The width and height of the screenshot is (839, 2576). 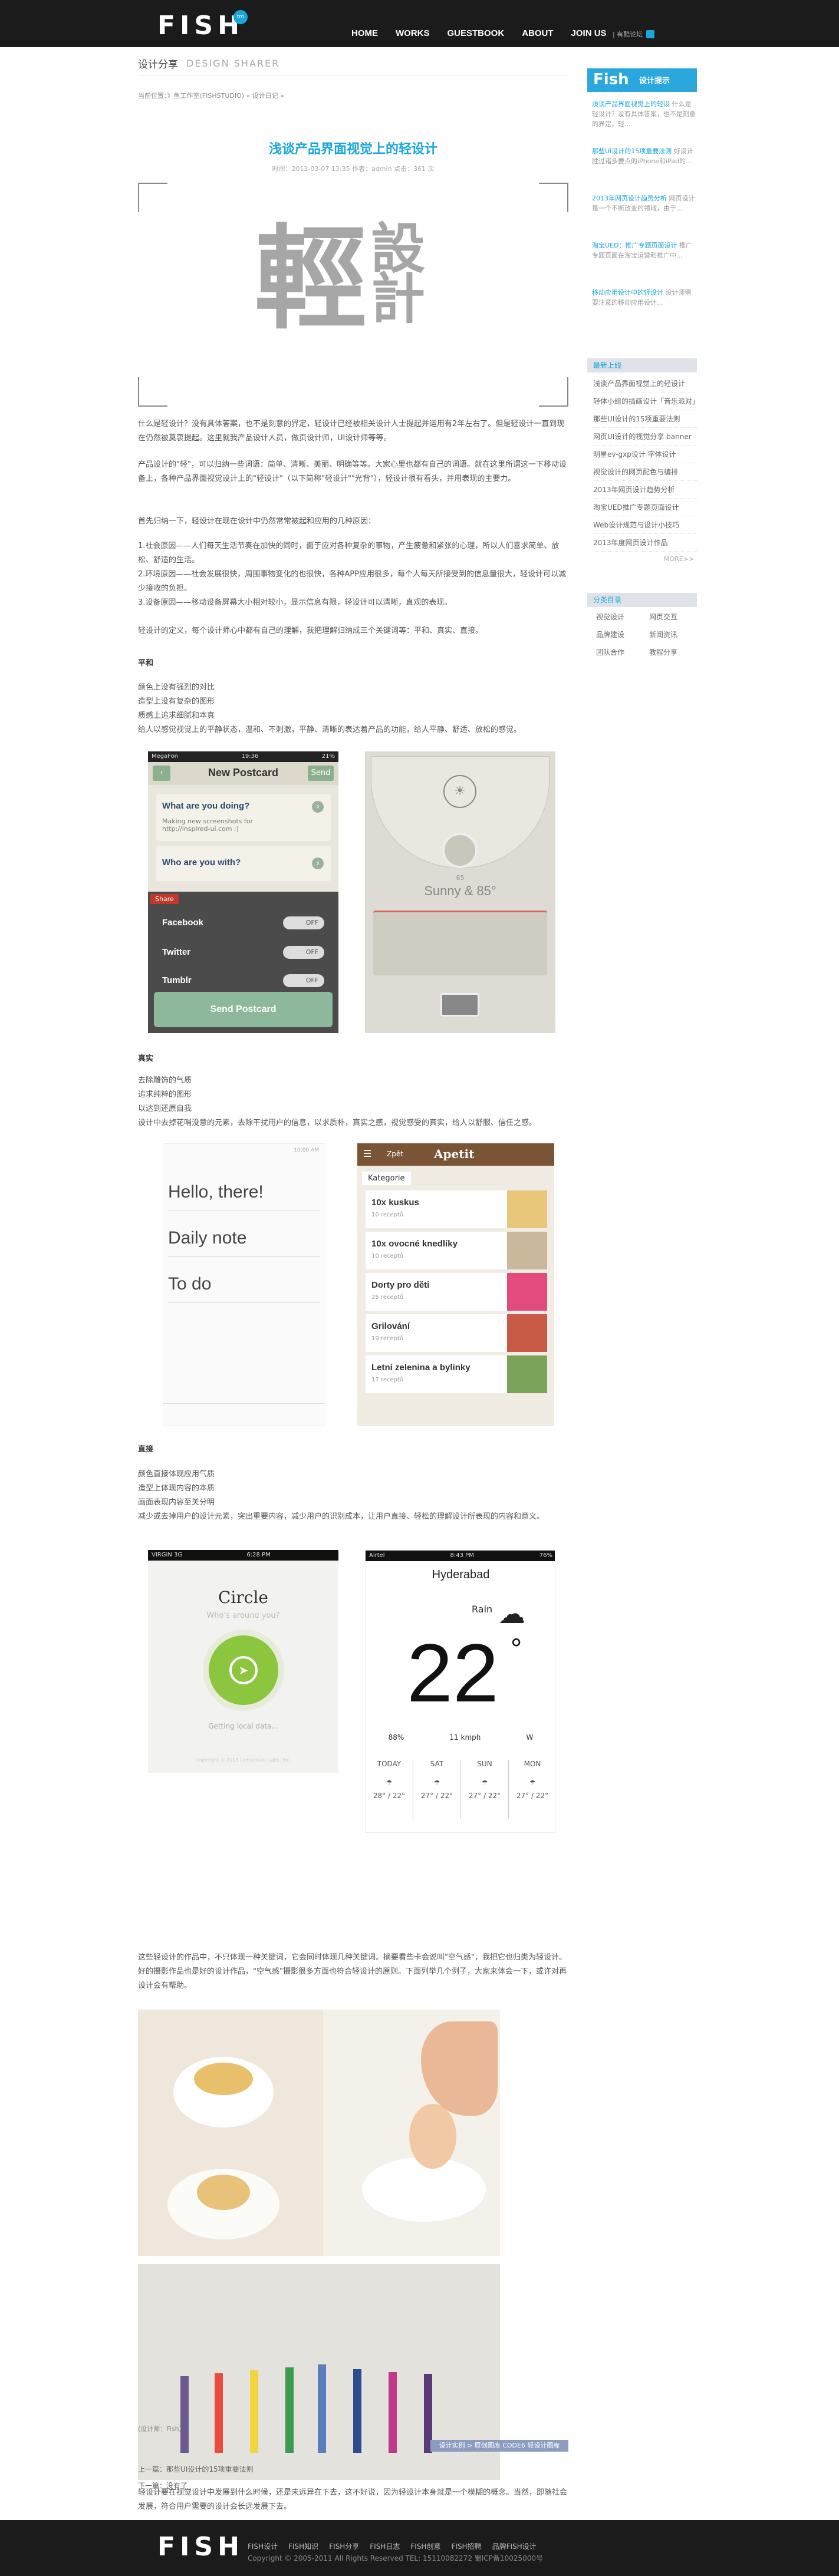 I want to click on footer-link: FISH知识, so click(x=303, y=2546).